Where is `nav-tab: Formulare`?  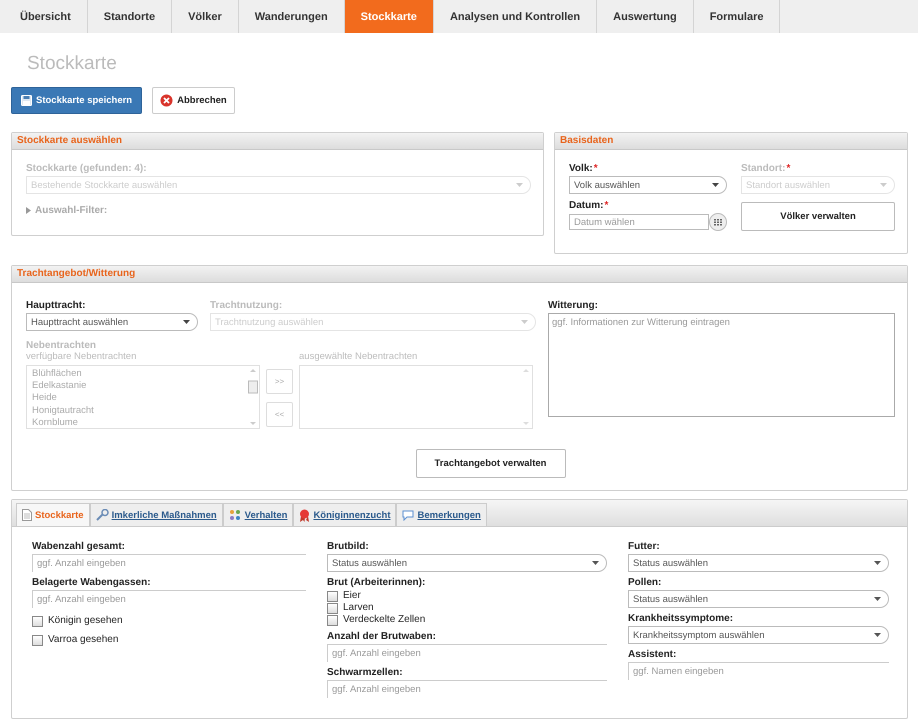
nav-tab: Formulare is located at coordinates (737, 16).